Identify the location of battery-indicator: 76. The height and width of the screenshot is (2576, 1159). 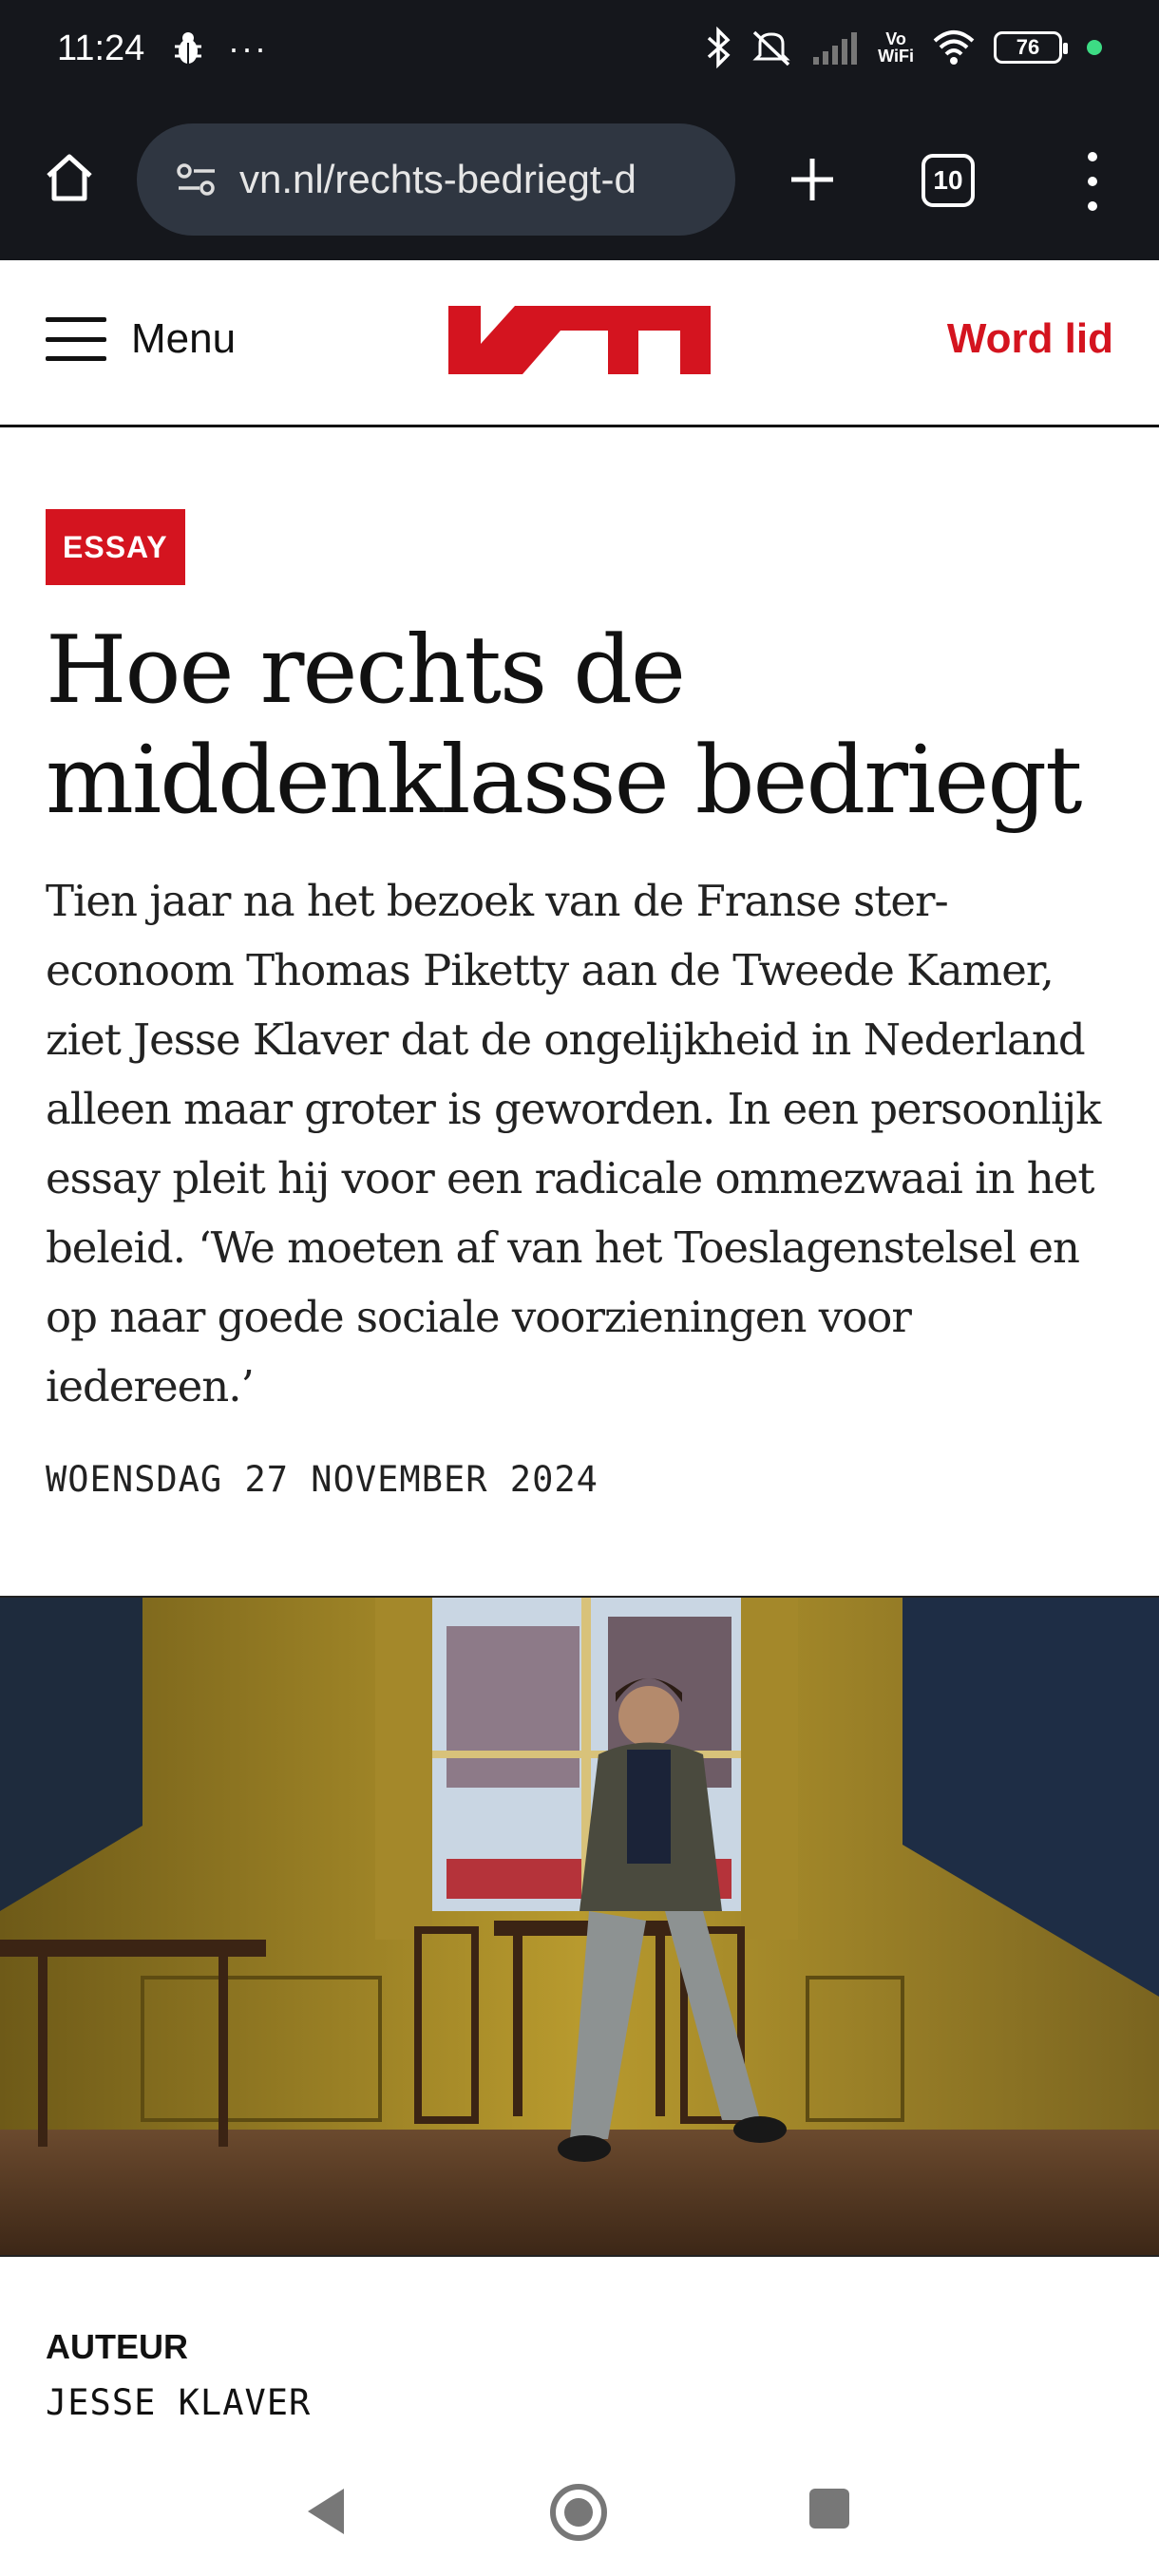
(1031, 47).